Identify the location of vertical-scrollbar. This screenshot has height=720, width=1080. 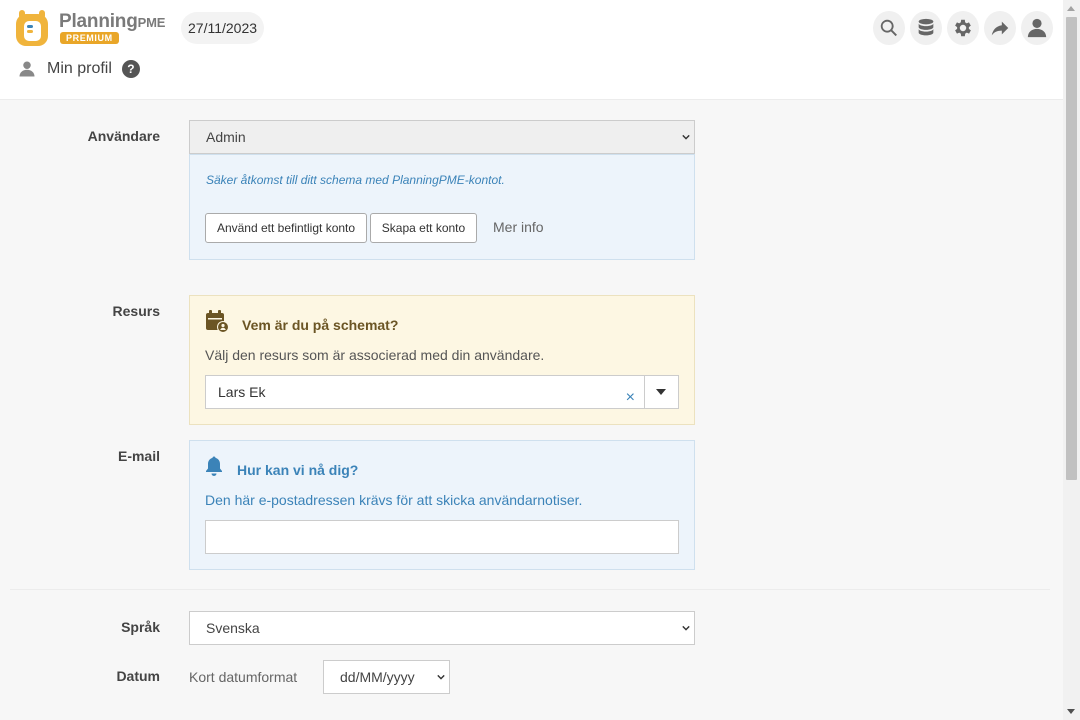
(1071, 360).